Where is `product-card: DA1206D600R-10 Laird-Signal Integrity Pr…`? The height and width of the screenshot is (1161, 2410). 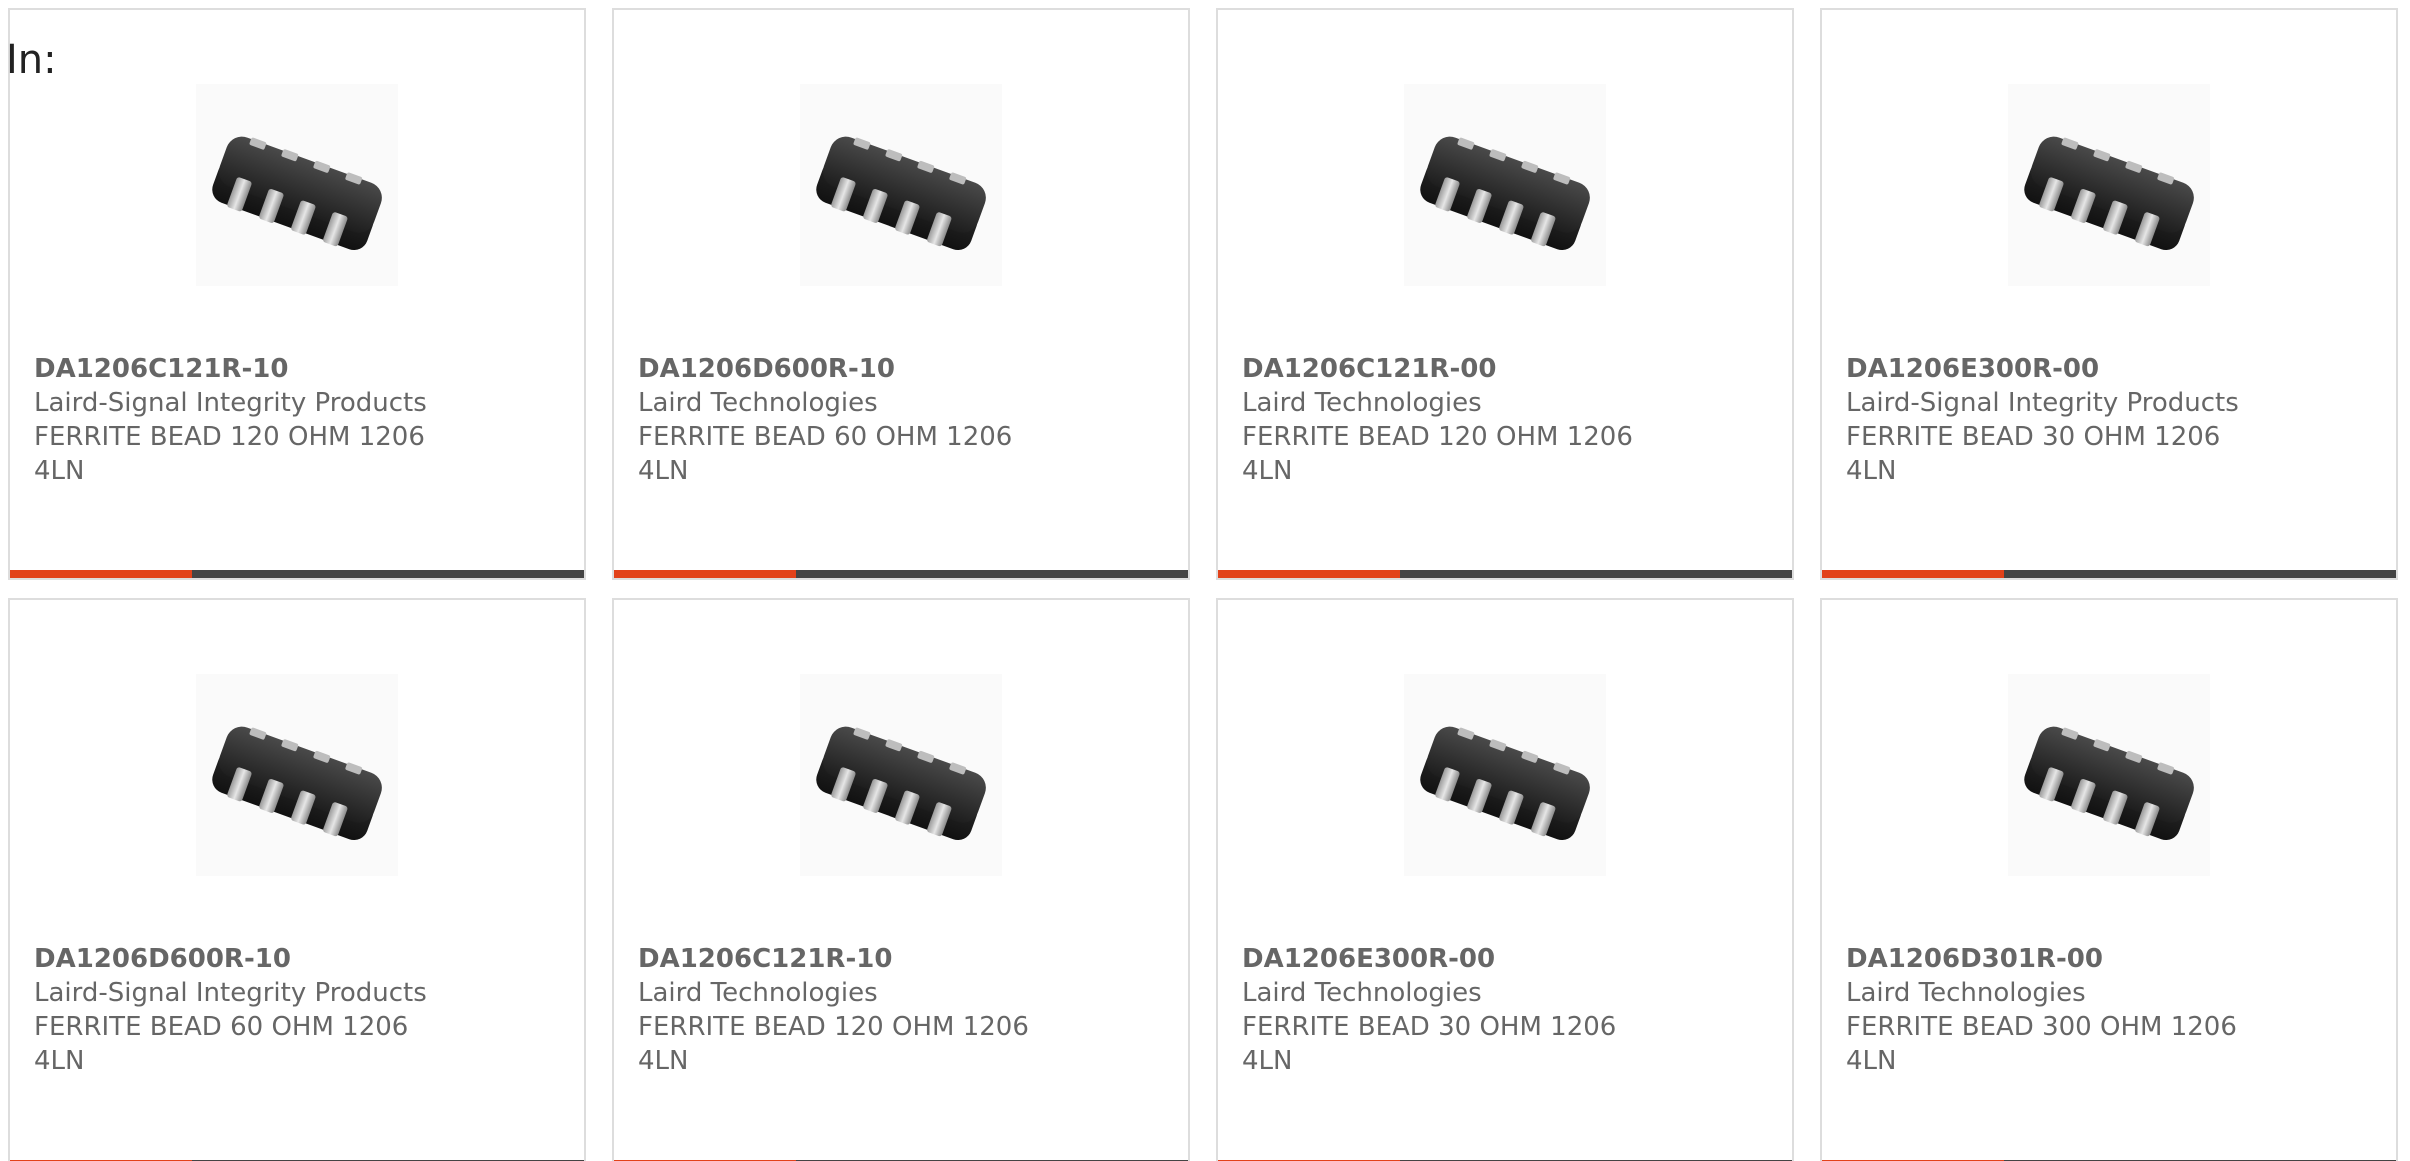
product-card: DA1206D600R-10 Laird-Signal Integrity Pr… is located at coordinates (297, 879).